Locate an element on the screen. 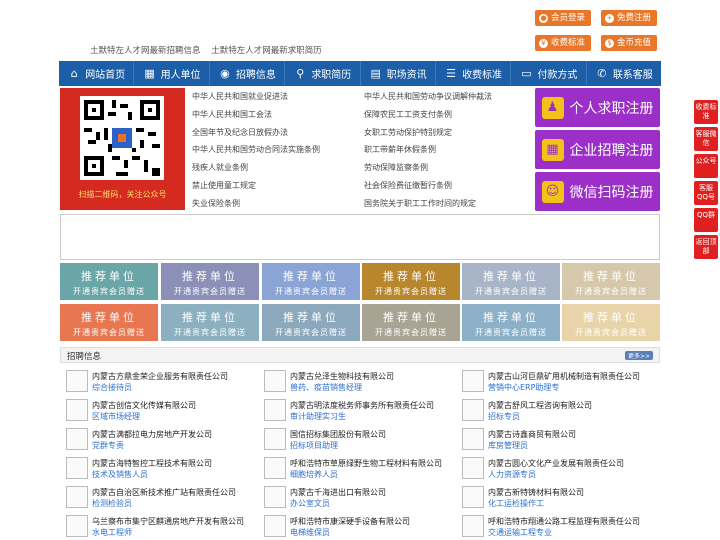  personal-register-button: ♟ 个人求职注册 is located at coordinates (597, 107).